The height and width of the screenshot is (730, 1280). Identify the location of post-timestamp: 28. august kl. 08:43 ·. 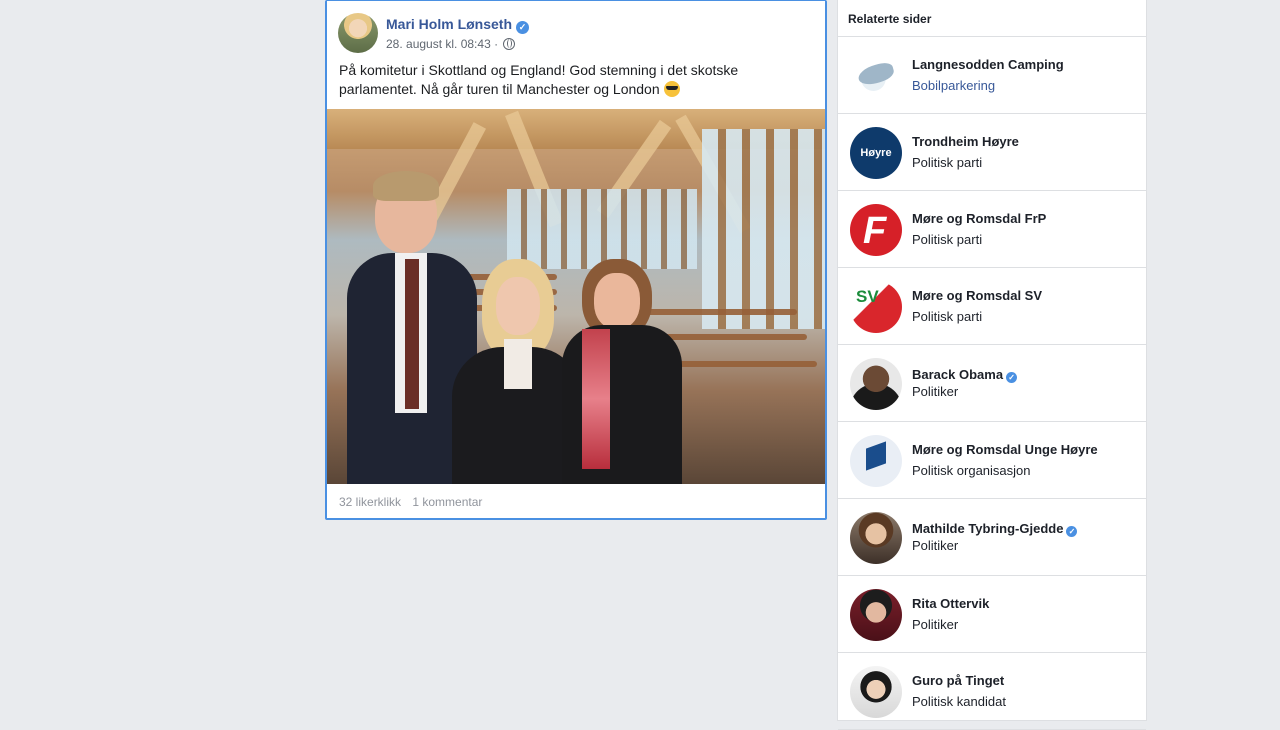
(442, 44).